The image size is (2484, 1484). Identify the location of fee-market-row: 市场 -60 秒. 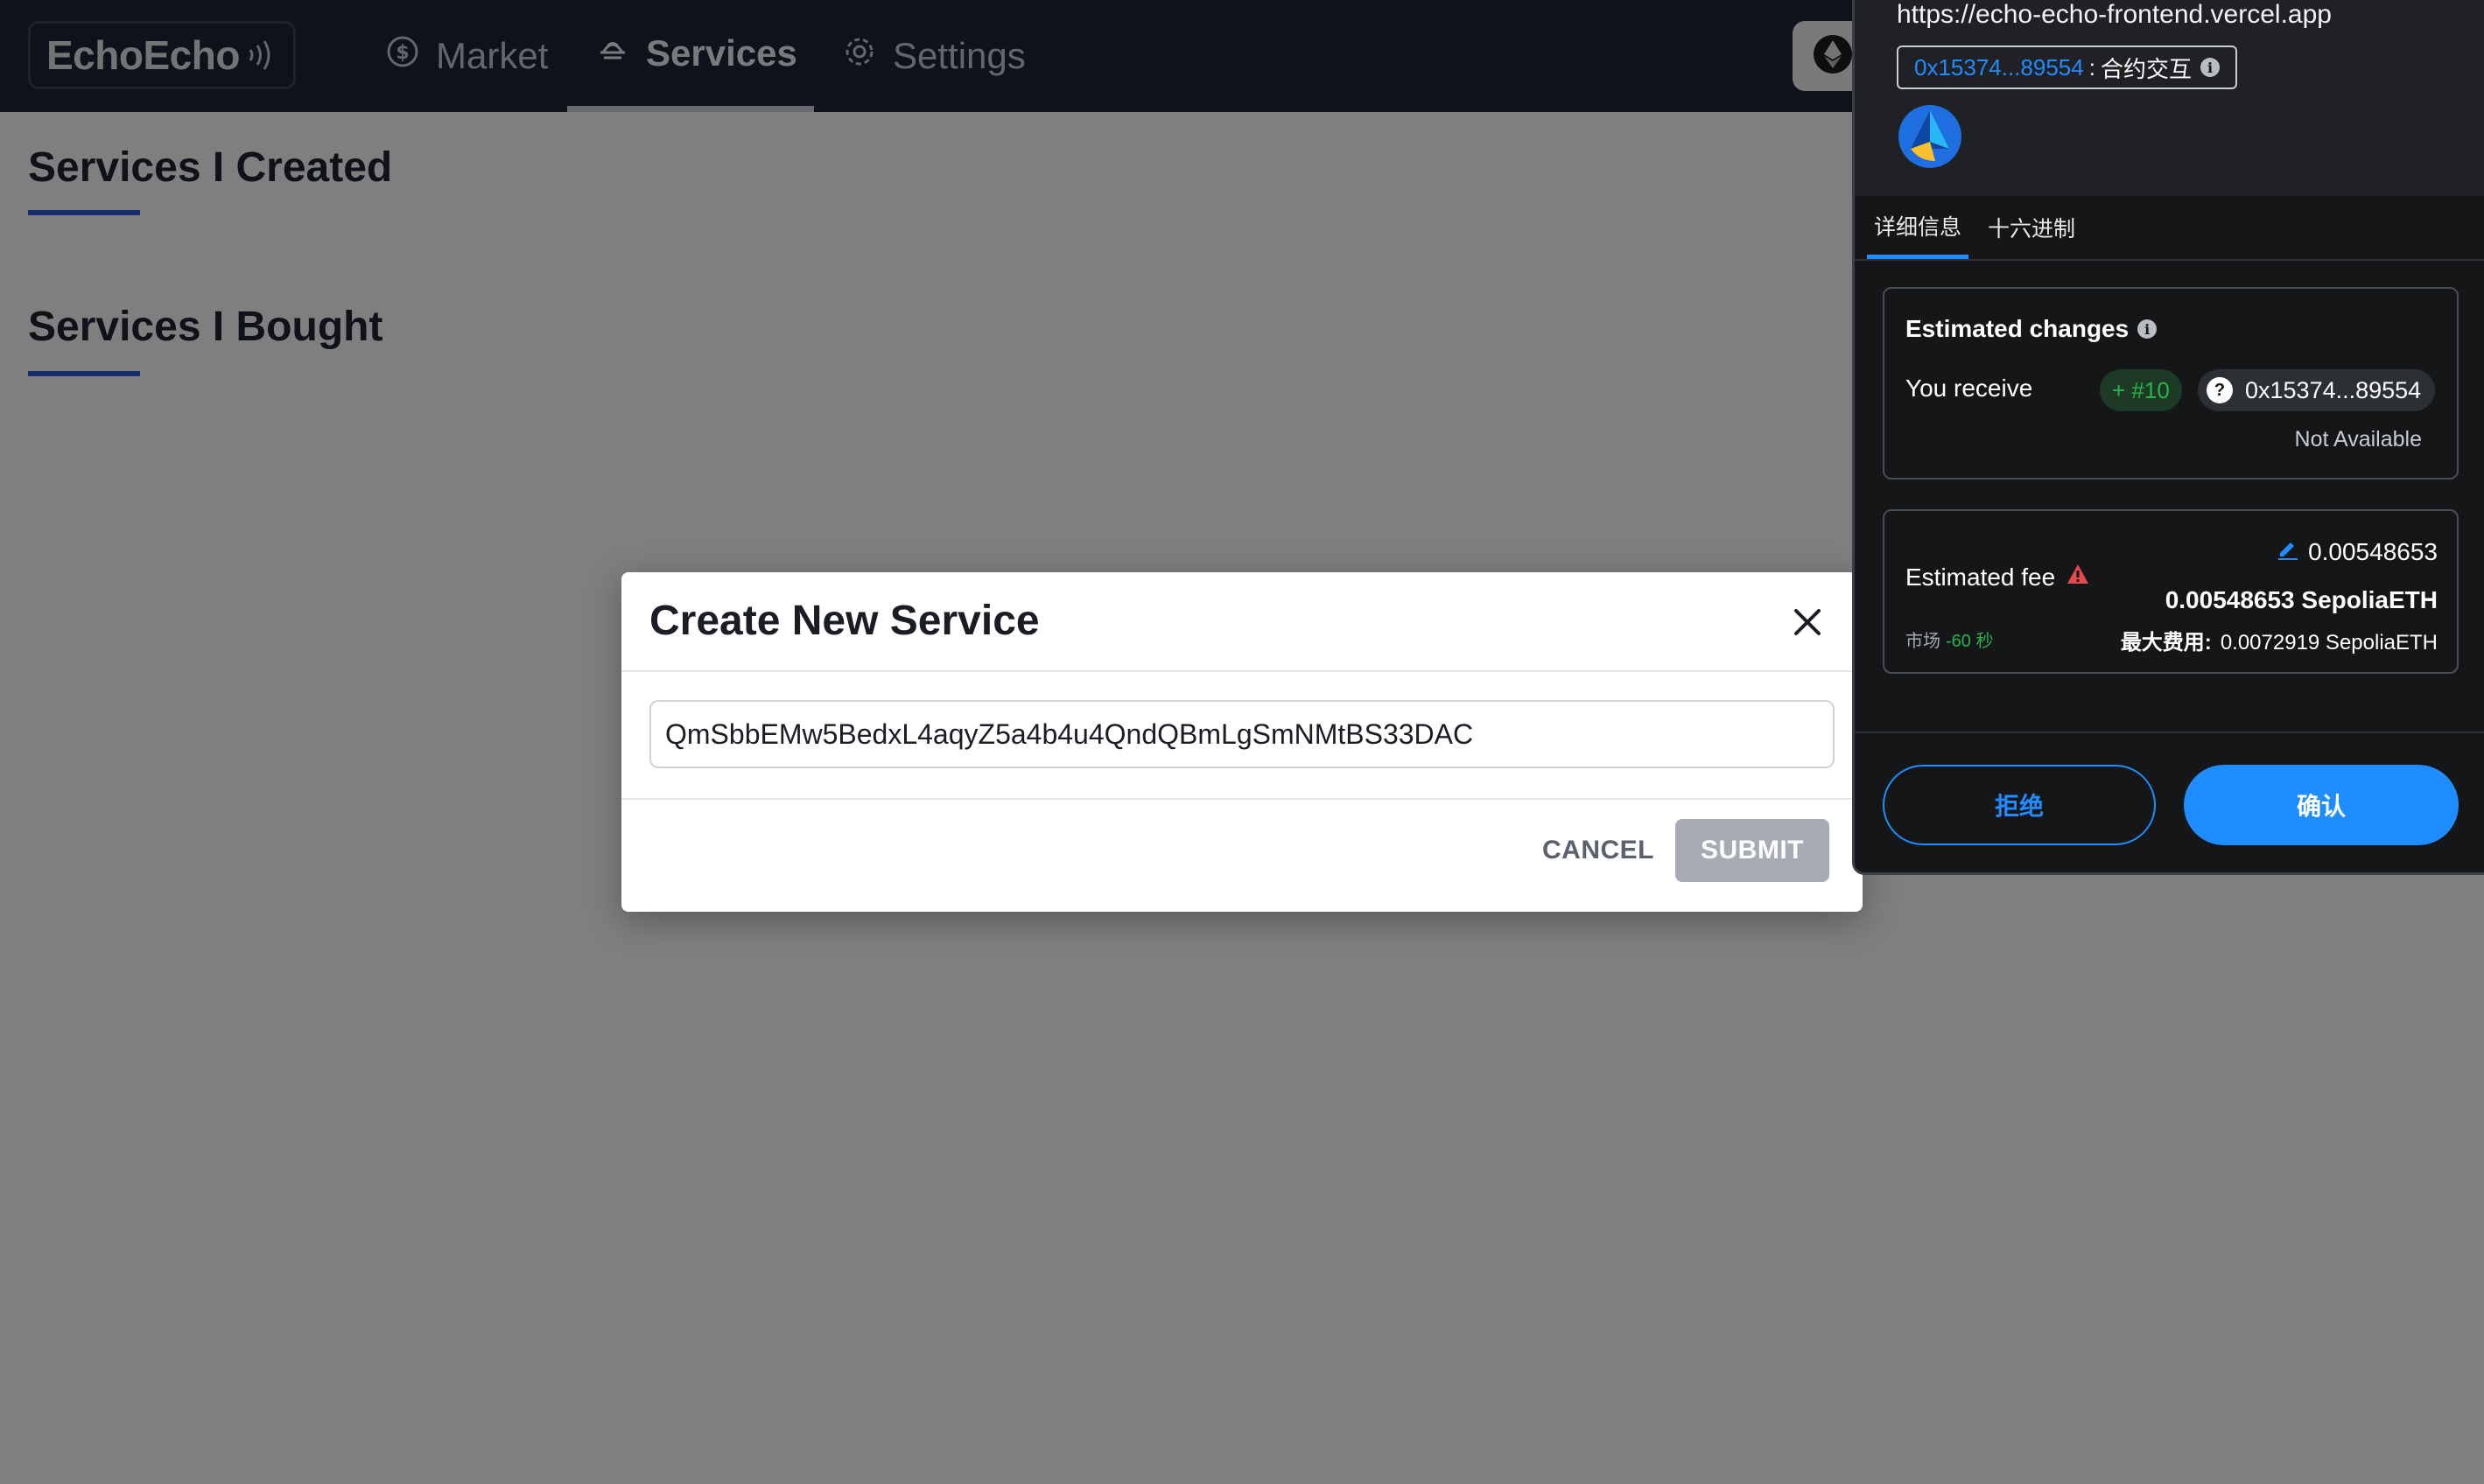
(1949, 639).